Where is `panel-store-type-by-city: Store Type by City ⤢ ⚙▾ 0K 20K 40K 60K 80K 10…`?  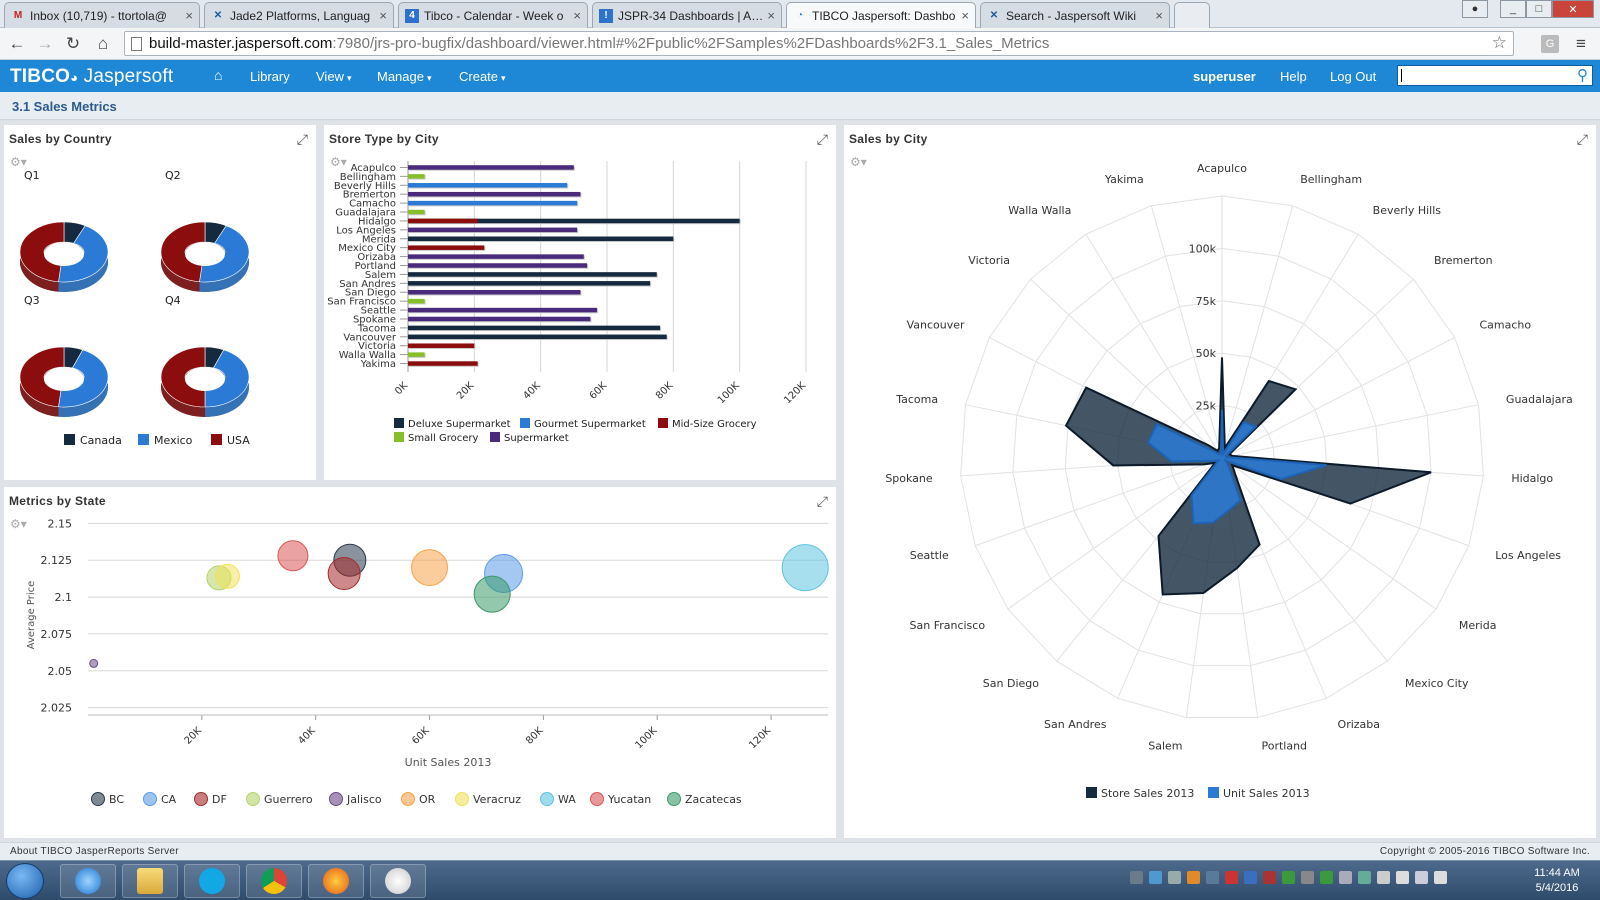
panel-store-type-by-city: Store Type by City ⤢ ⚙▾ 0K 20K 40K 60K 80K 10… is located at coordinates (580, 302).